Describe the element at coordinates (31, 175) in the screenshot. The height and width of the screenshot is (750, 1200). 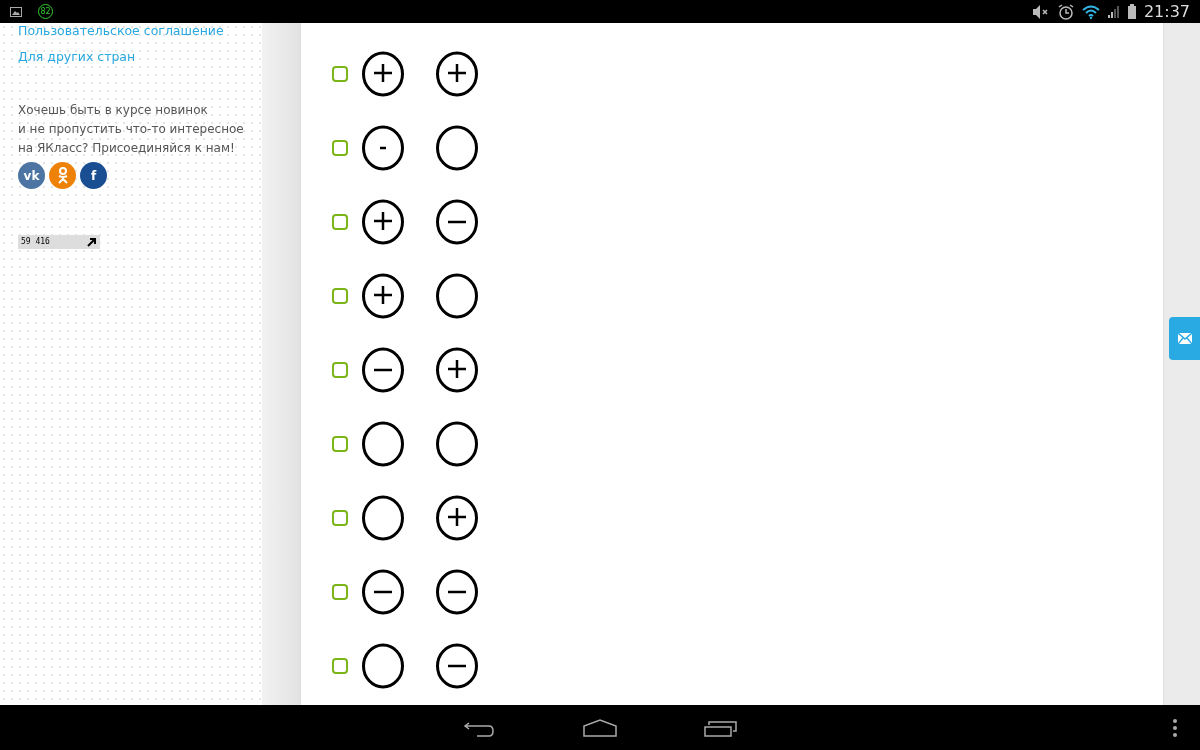
I see `vk-button: vk` at that location.